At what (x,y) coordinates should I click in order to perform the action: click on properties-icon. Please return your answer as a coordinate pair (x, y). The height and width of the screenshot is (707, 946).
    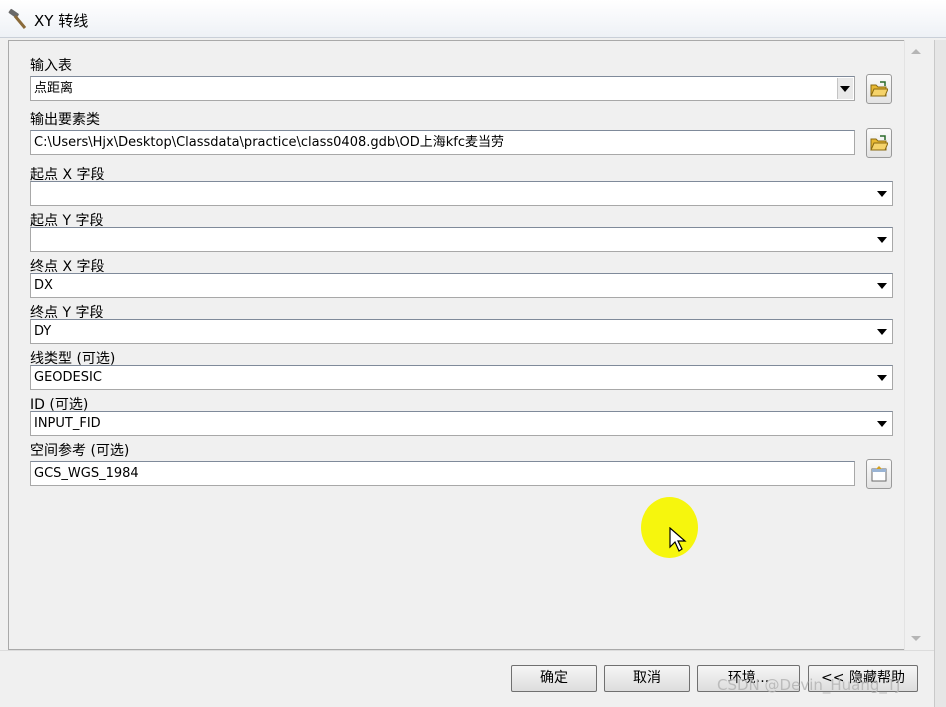
    Looking at the image, I should click on (879, 474).